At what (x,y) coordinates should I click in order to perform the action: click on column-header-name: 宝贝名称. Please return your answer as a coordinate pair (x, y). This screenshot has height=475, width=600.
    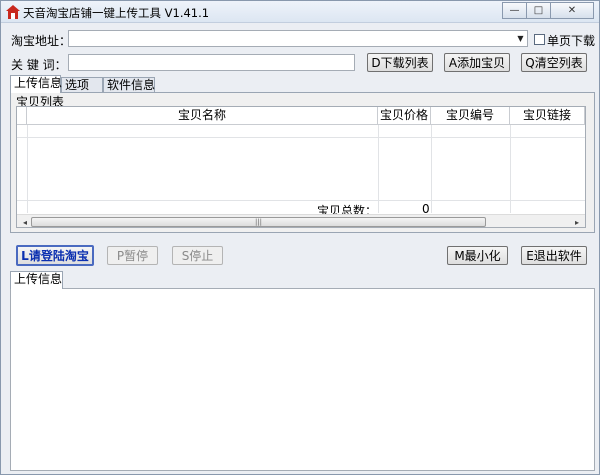
    Looking at the image, I should click on (202, 116).